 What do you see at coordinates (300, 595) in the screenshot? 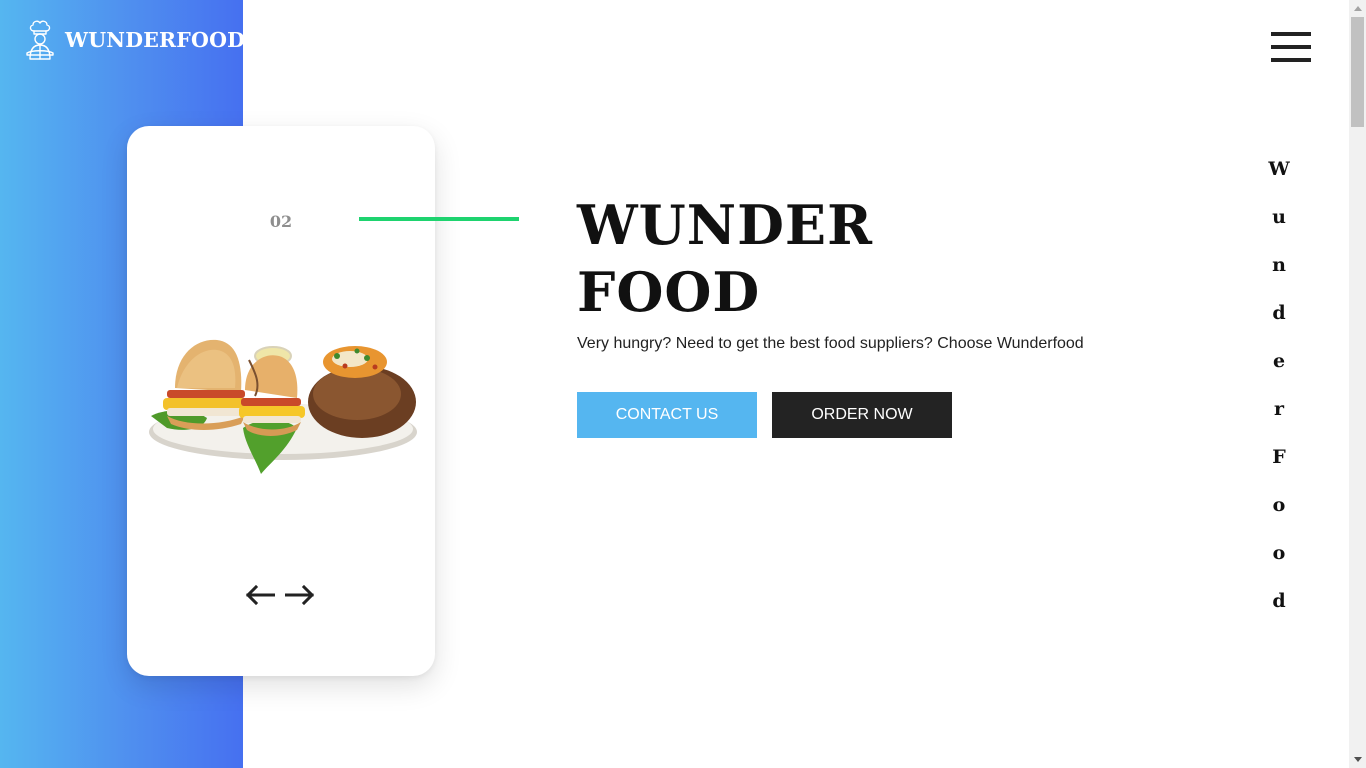
I see `arrow-right-icon` at bounding box center [300, 595].